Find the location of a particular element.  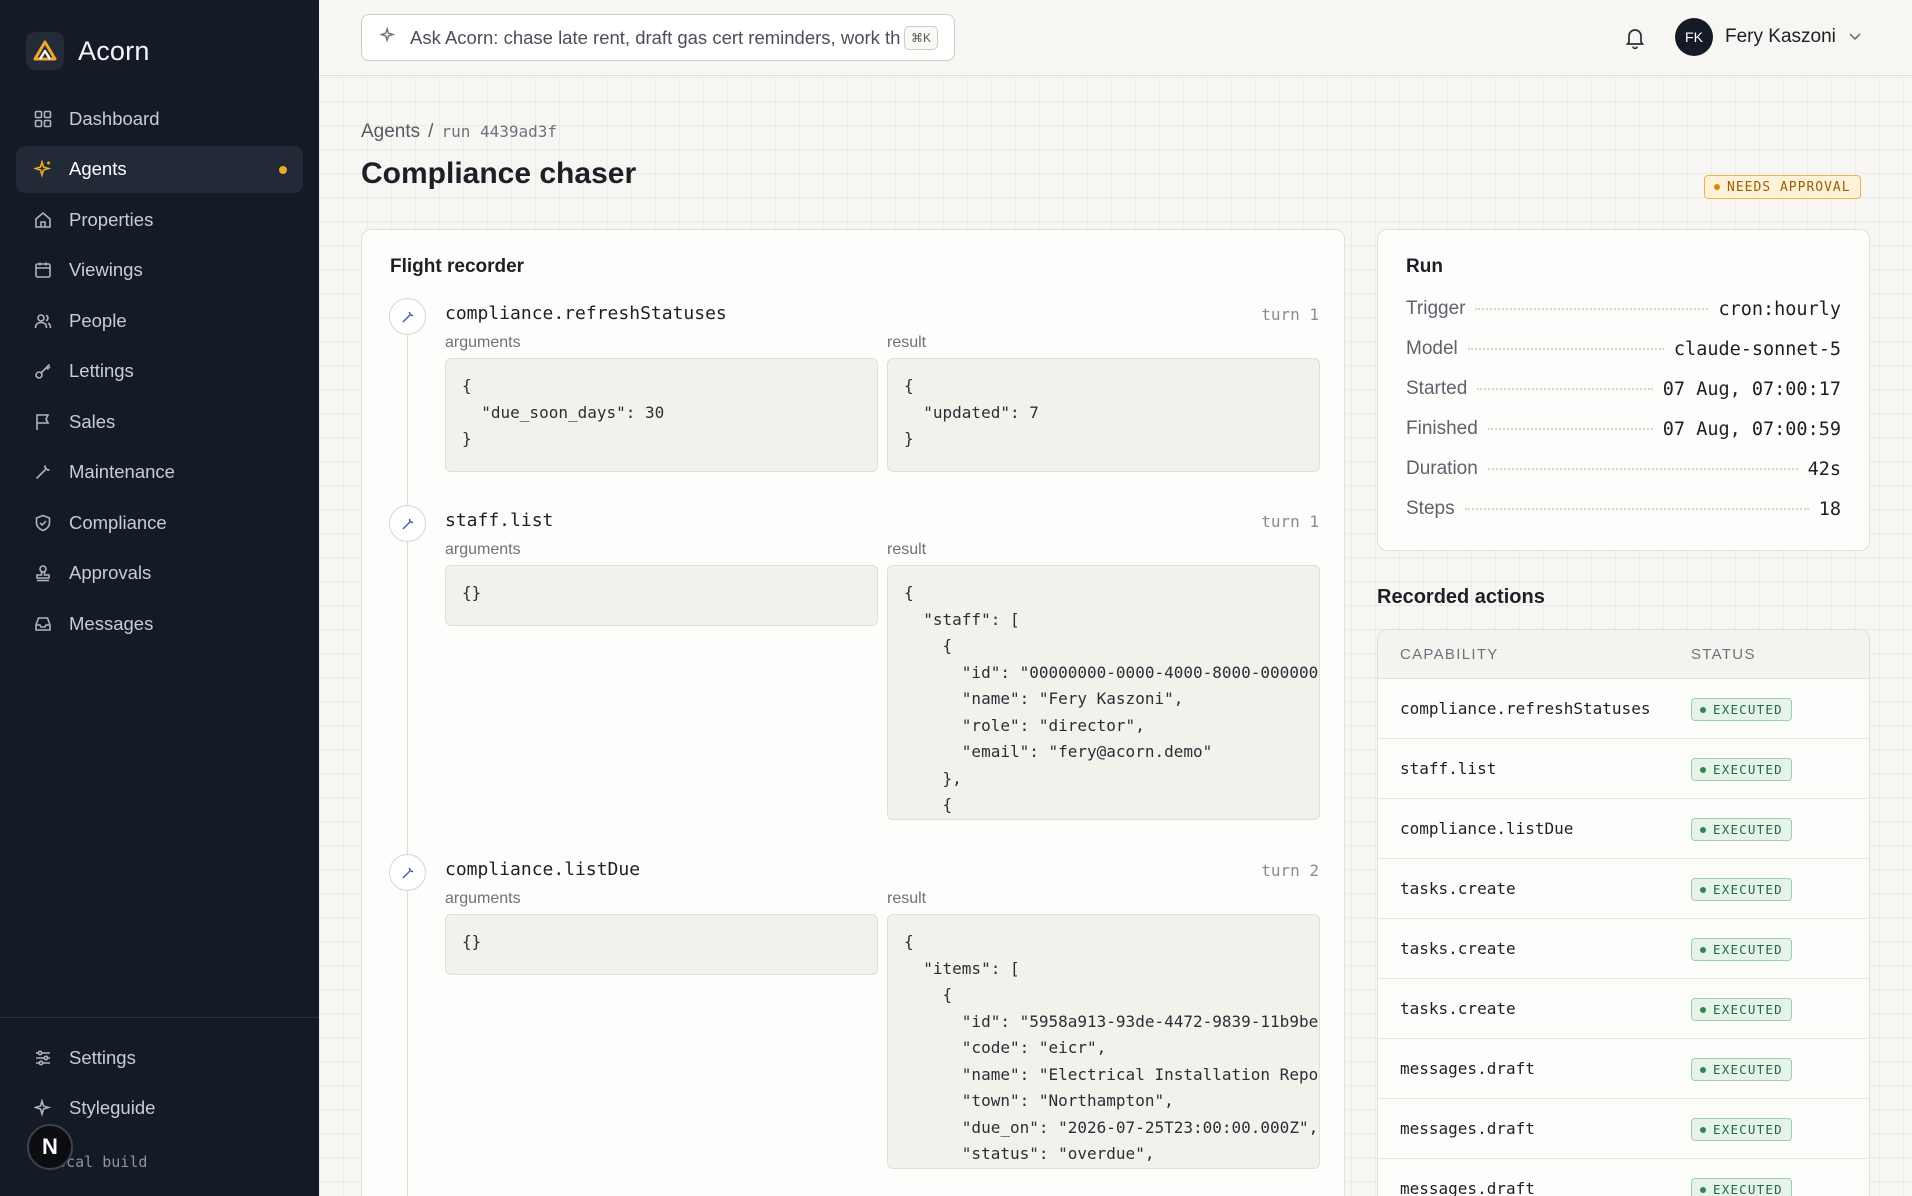

sidebar-item-agents: Agents is located at coordinates (159, 169).